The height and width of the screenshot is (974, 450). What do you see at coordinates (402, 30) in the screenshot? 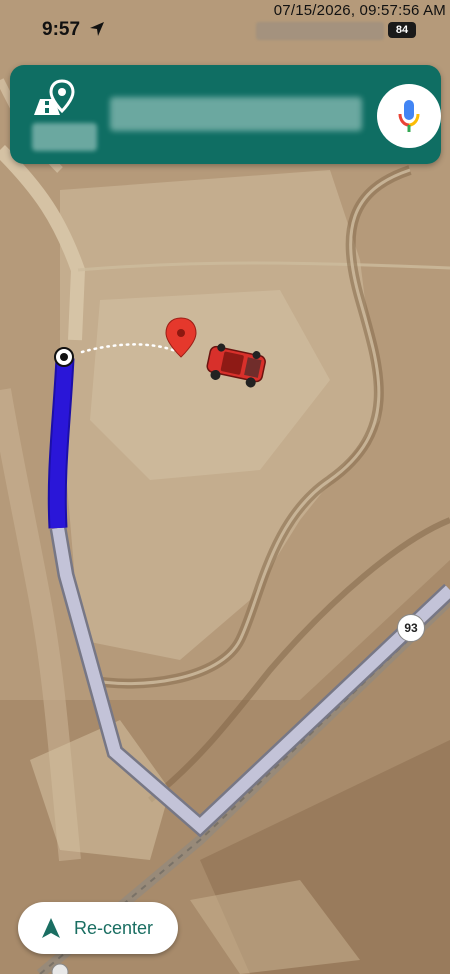
I see `battery-indicator: 84` at bounding box center [402, 30].